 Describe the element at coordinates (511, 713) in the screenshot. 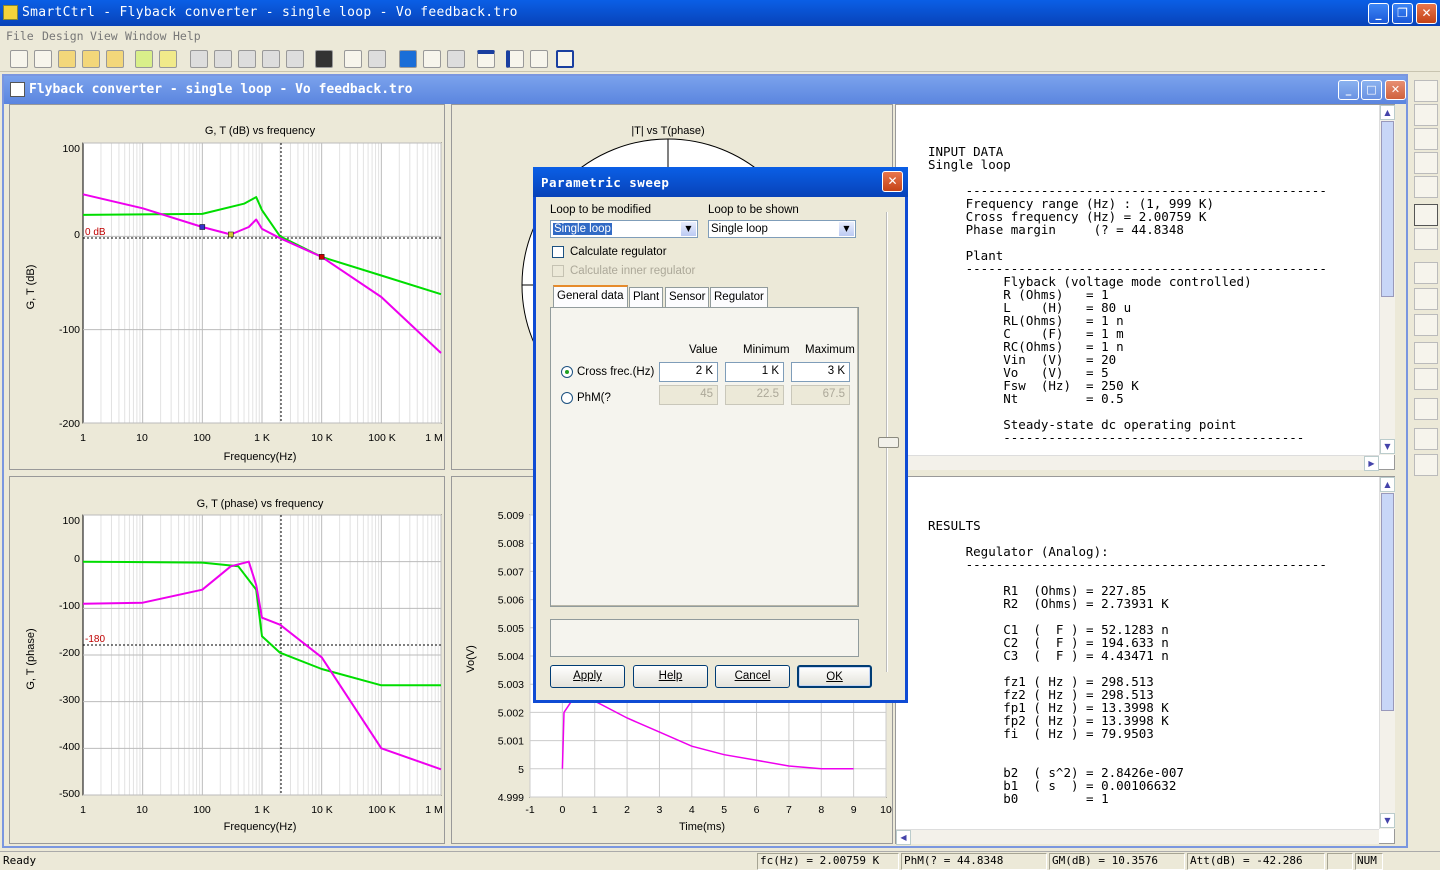

I see `ytick: 5.002` at that location.